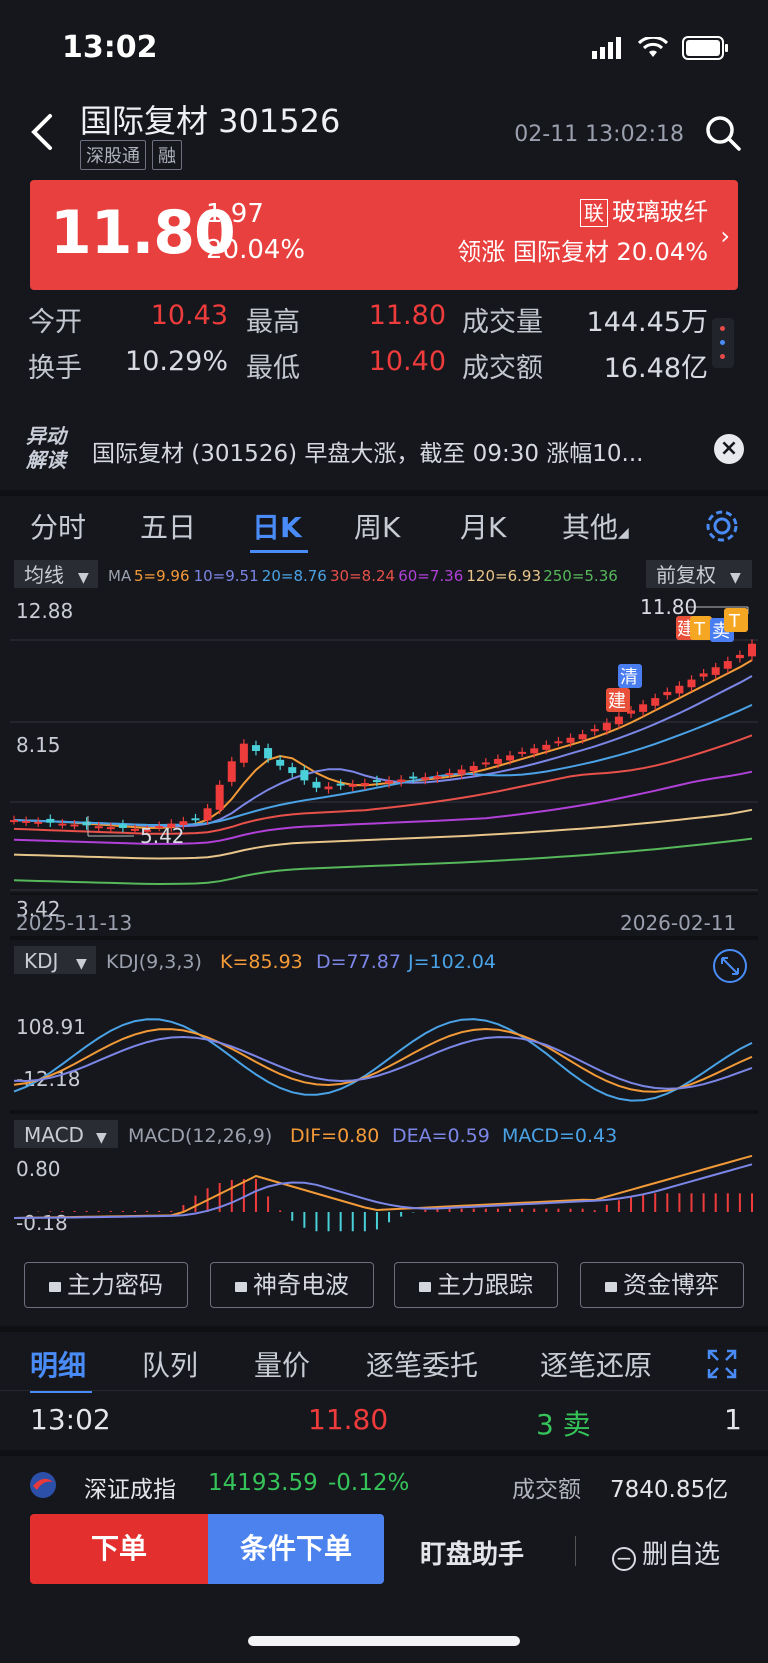 This screenshot has width=768, height=1663. What do you see at coordinates (677, 660) in the screenshot?
I see `trade-markers: 清 建 建 T 卖 T` at bounding box center [677, 660].